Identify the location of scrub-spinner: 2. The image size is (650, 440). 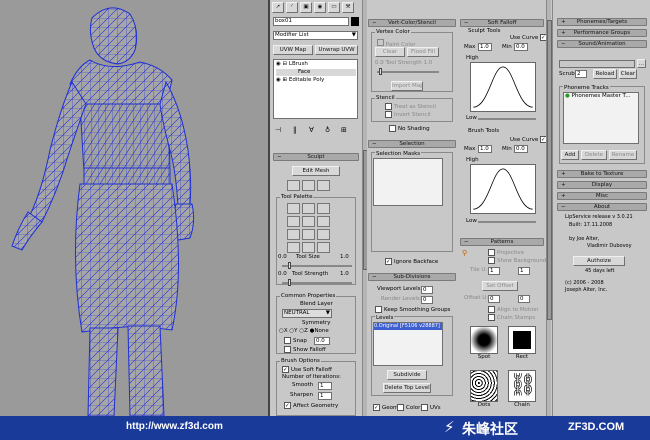
(581, 74).